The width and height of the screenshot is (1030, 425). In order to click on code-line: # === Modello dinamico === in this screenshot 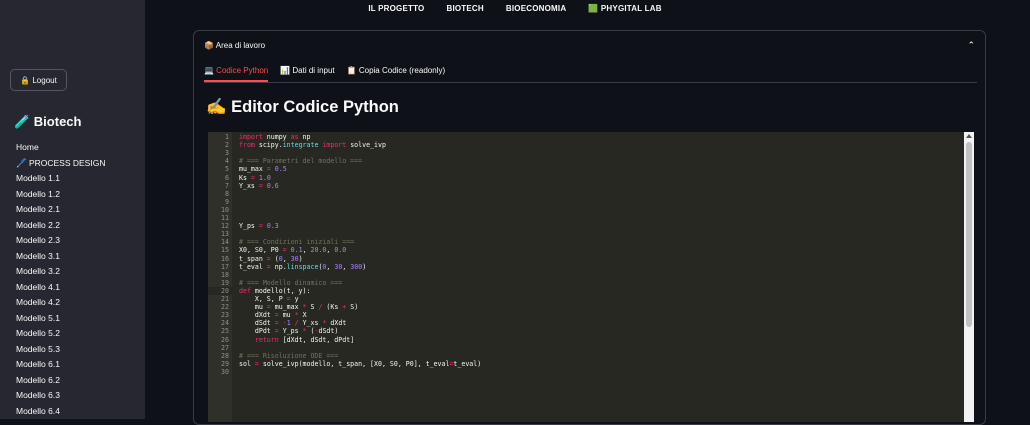, I will do `click(291, 282)`.